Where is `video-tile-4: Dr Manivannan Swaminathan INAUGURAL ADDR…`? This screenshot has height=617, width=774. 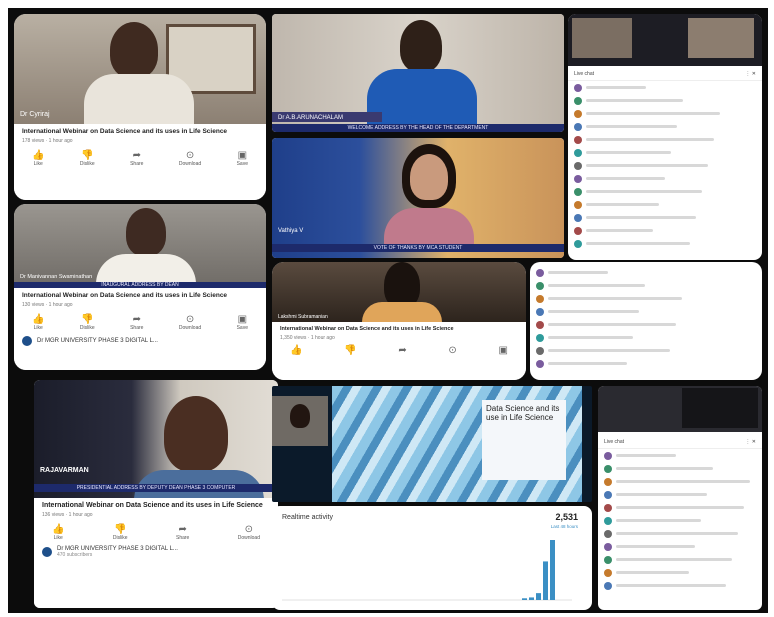
video-tile-4: Dr Manivannan Swaminathan INAUGURAL ADDR… is located at coordinates (140, 287).